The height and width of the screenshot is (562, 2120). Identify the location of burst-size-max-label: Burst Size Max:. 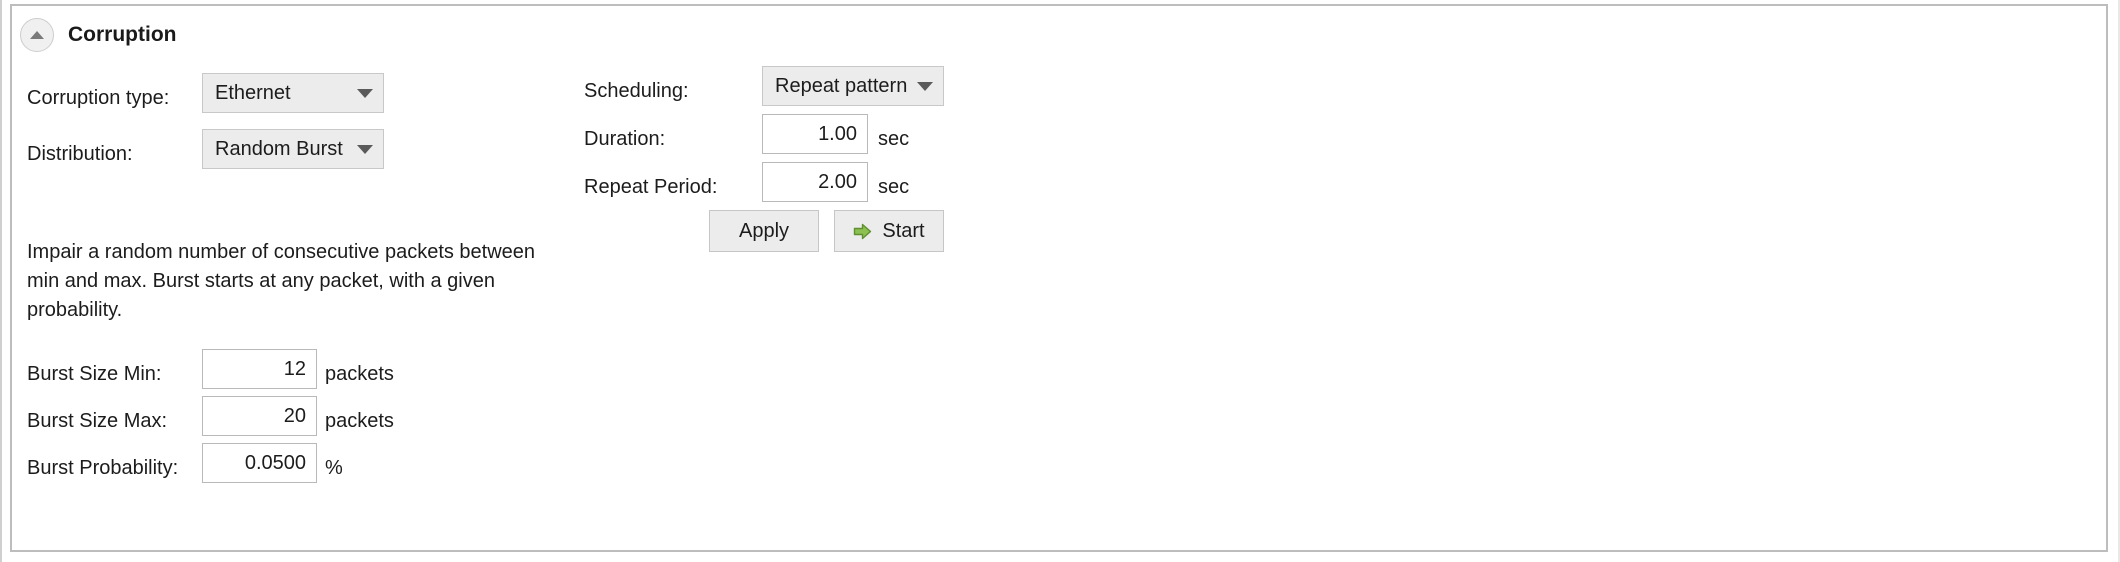
(97, 421).